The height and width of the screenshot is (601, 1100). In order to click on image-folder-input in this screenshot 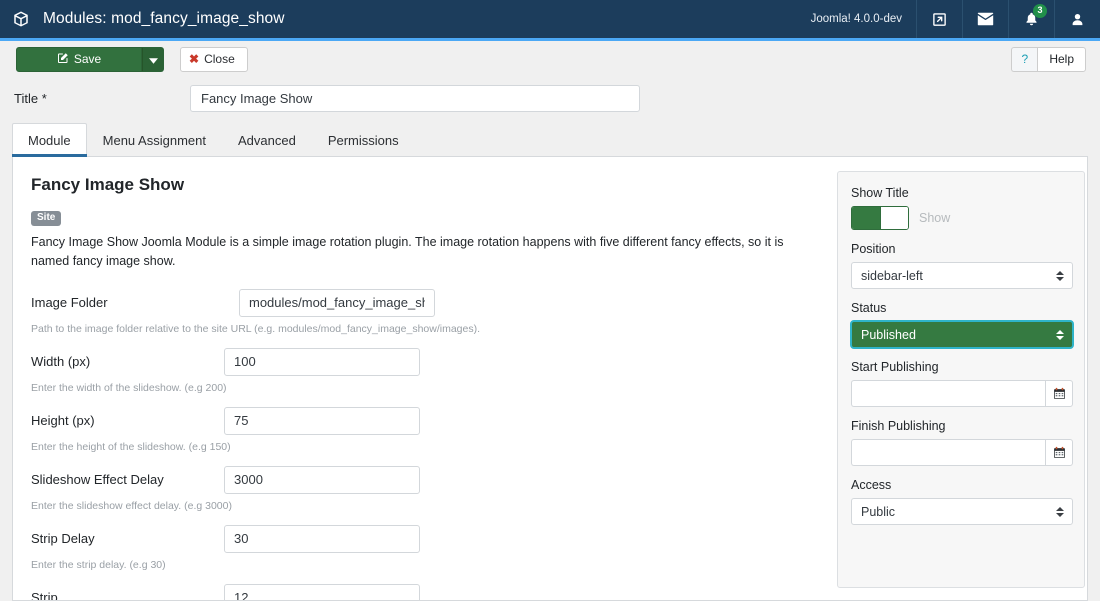, I will do `click(337, 302)`.